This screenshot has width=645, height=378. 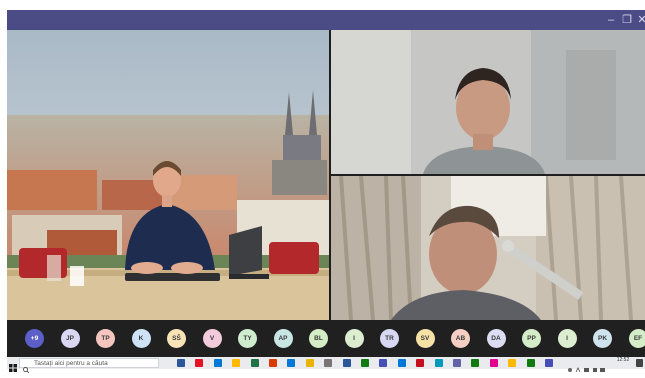 What do you see at coordinates (283, 338) in the screenshot?
I see `participant-avatar: AP` at bounding box center [283, 338].